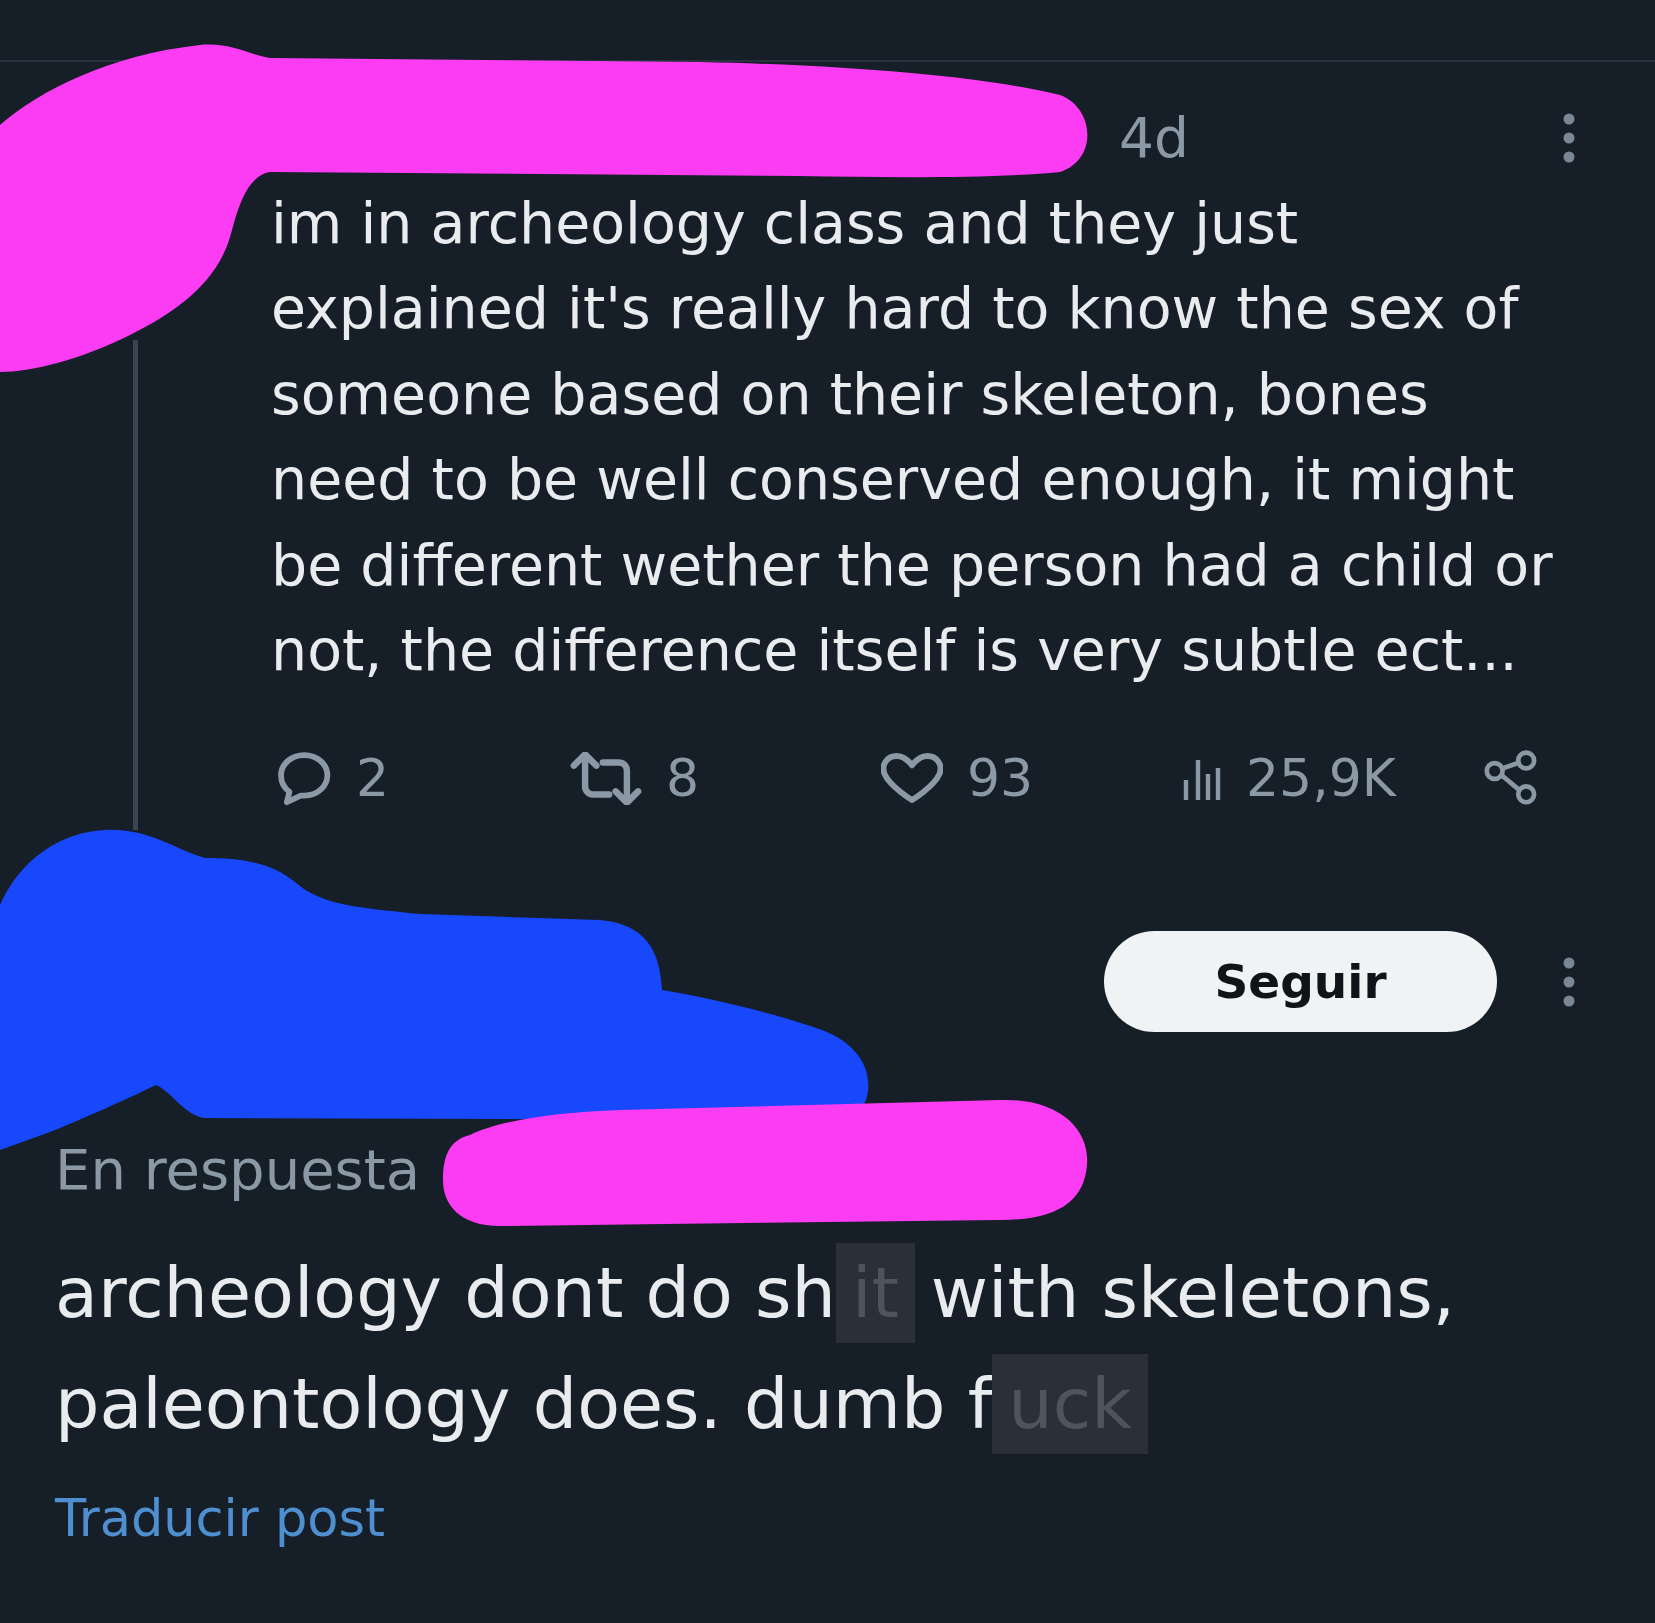 The image size is (1655, 1623). What do you see at coordinates (1193, 1292) in the screenshot?
I see `reply-text: with skeletons,` at bounding box center [1193, 1292].